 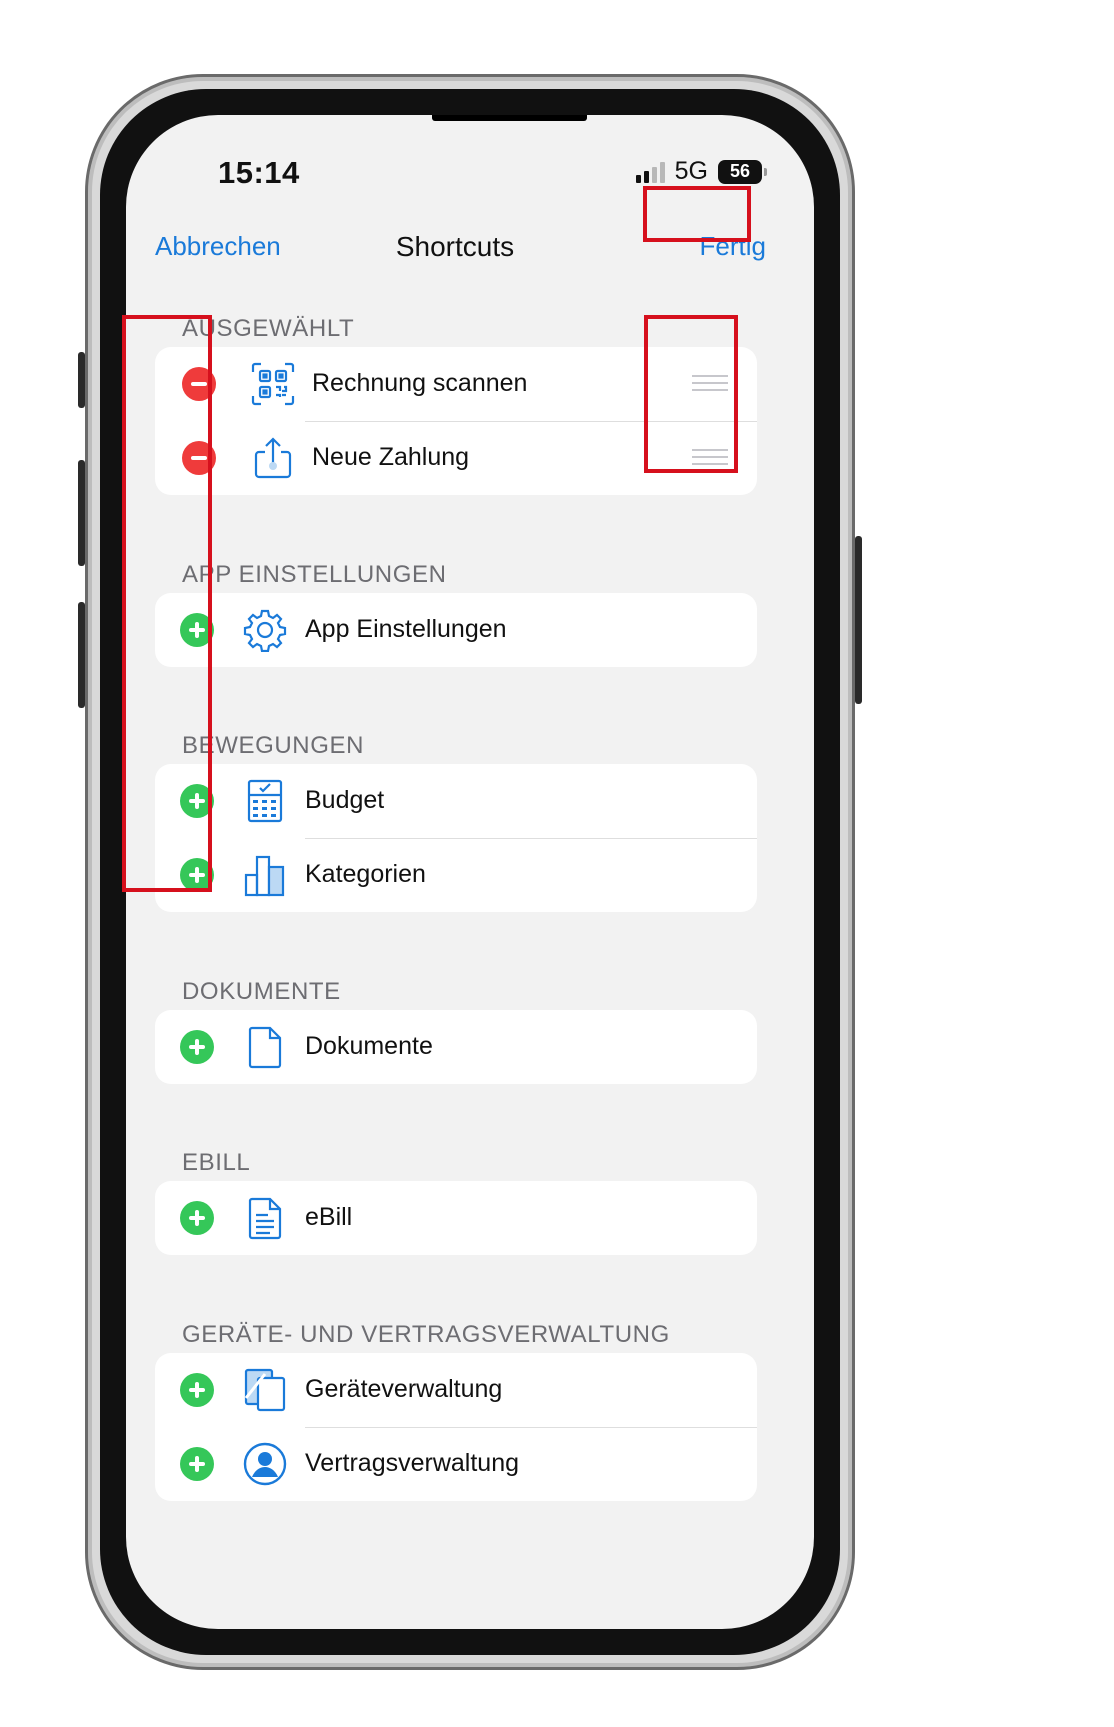 What do you see at coordinates (456, 801) in the screenshot?
I see `list-item: Budget` at bounding box center [456, 801].